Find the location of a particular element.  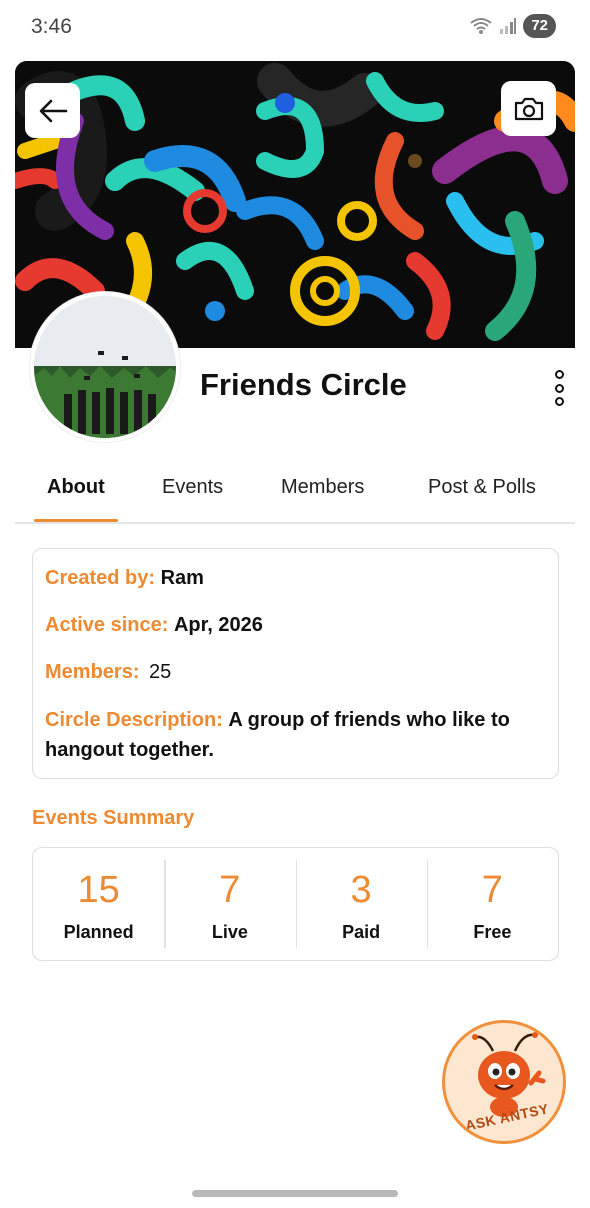

free-label: Free is located at coordinates (492, 932).